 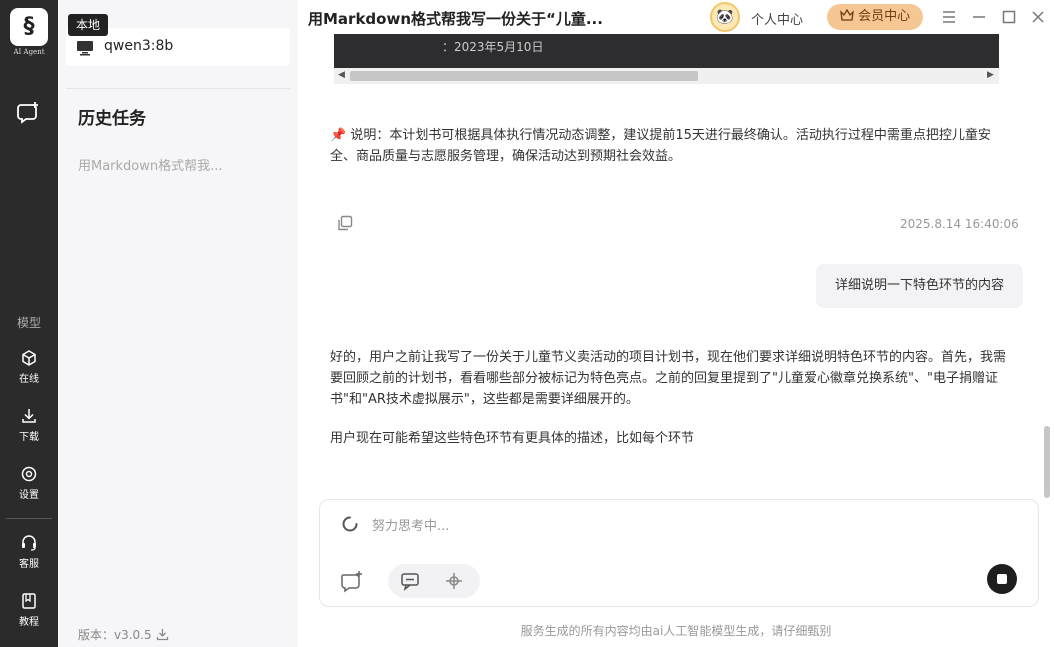 I want to click on sidebar-divider, so click(x=178, y=88).